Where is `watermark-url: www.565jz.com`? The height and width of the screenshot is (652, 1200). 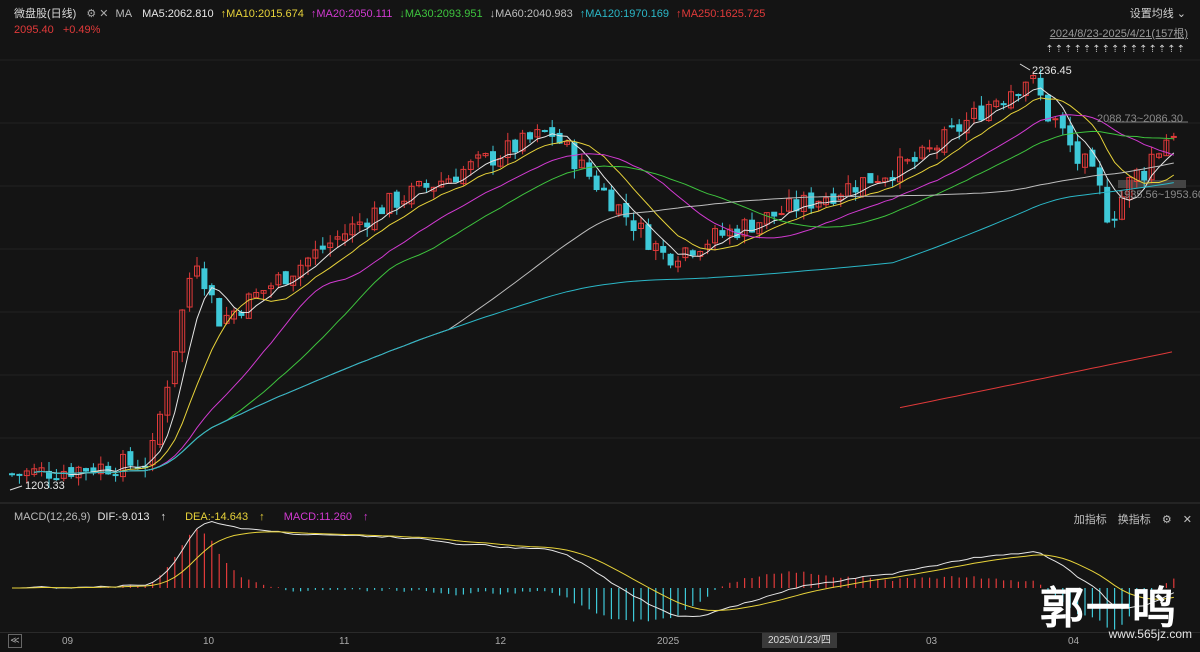 watermark-url: www.565jz.com is located at coordinates (1150, 634).